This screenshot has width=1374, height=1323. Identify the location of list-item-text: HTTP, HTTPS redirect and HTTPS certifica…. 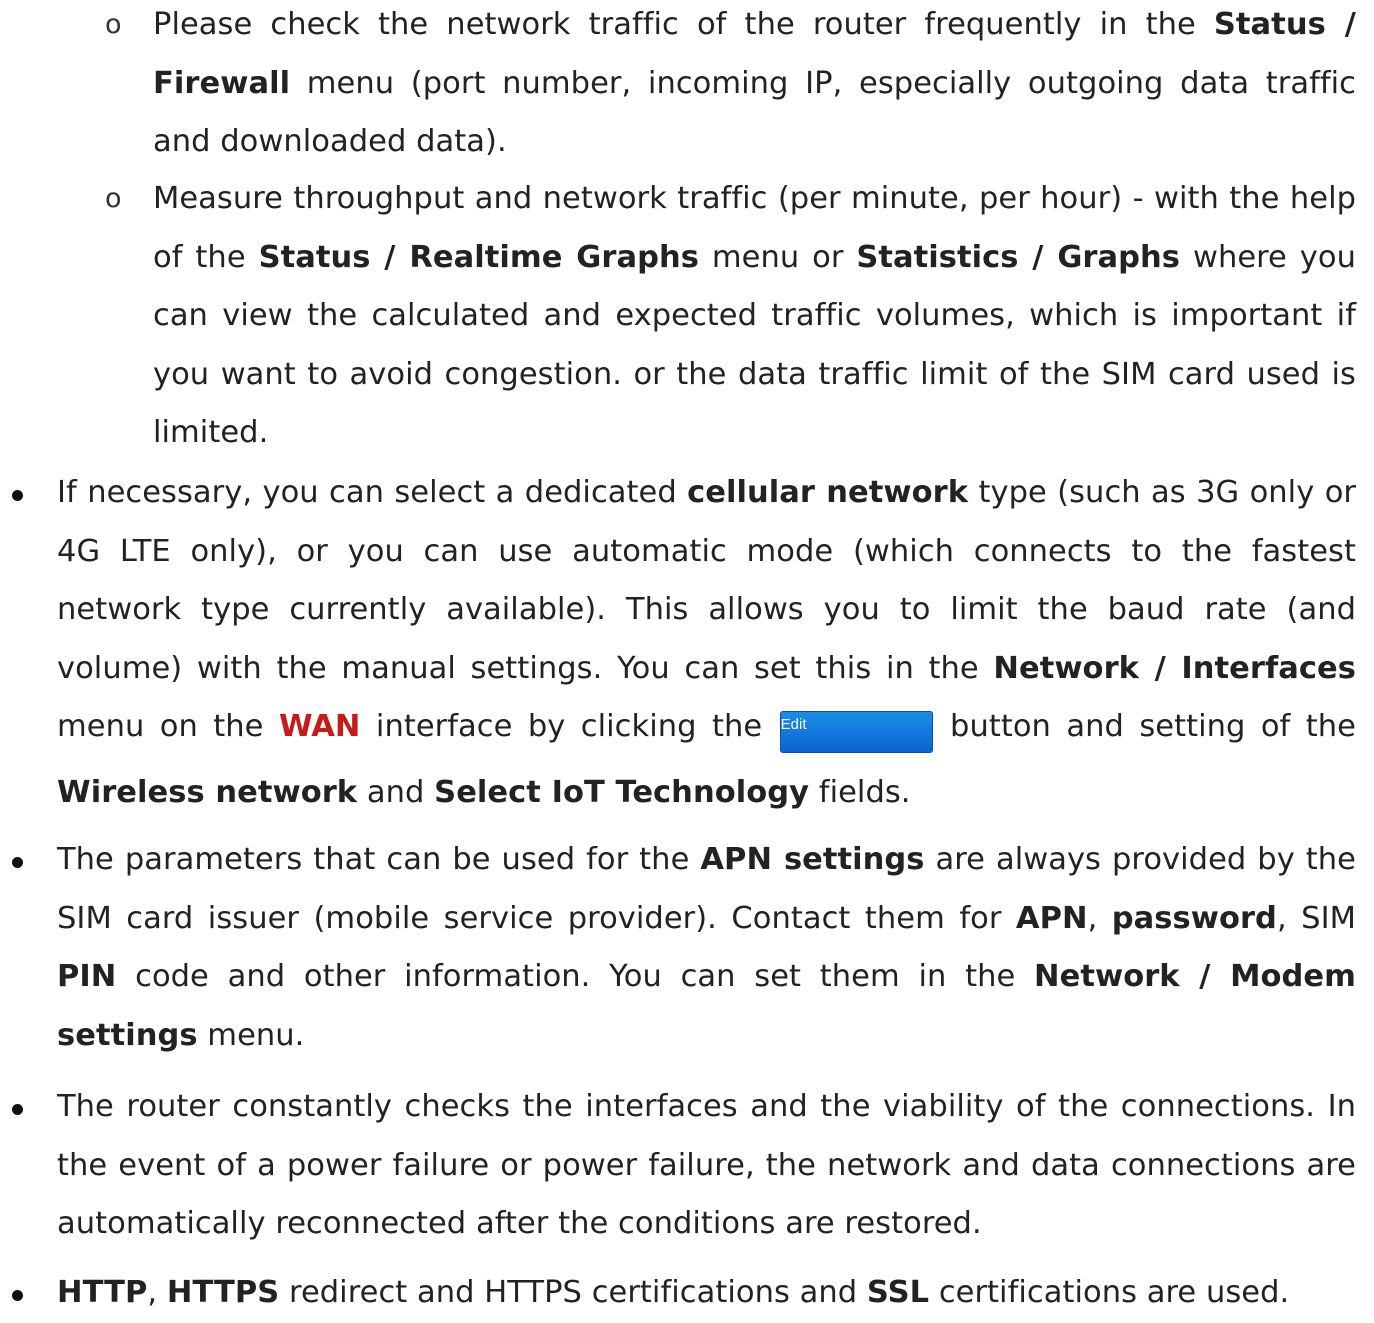
(673, 1292).